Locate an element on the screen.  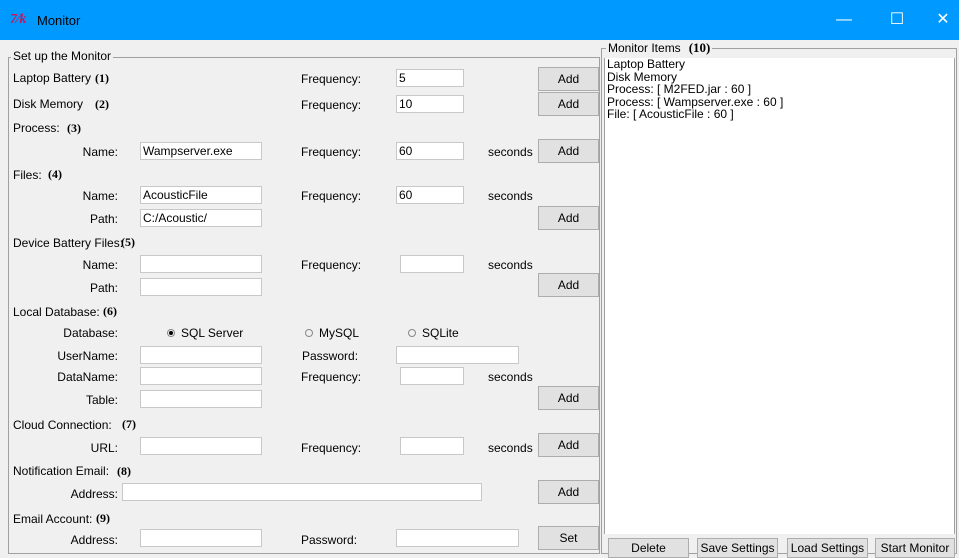
files-path-label: Path: is located at coordinates (103, 219).